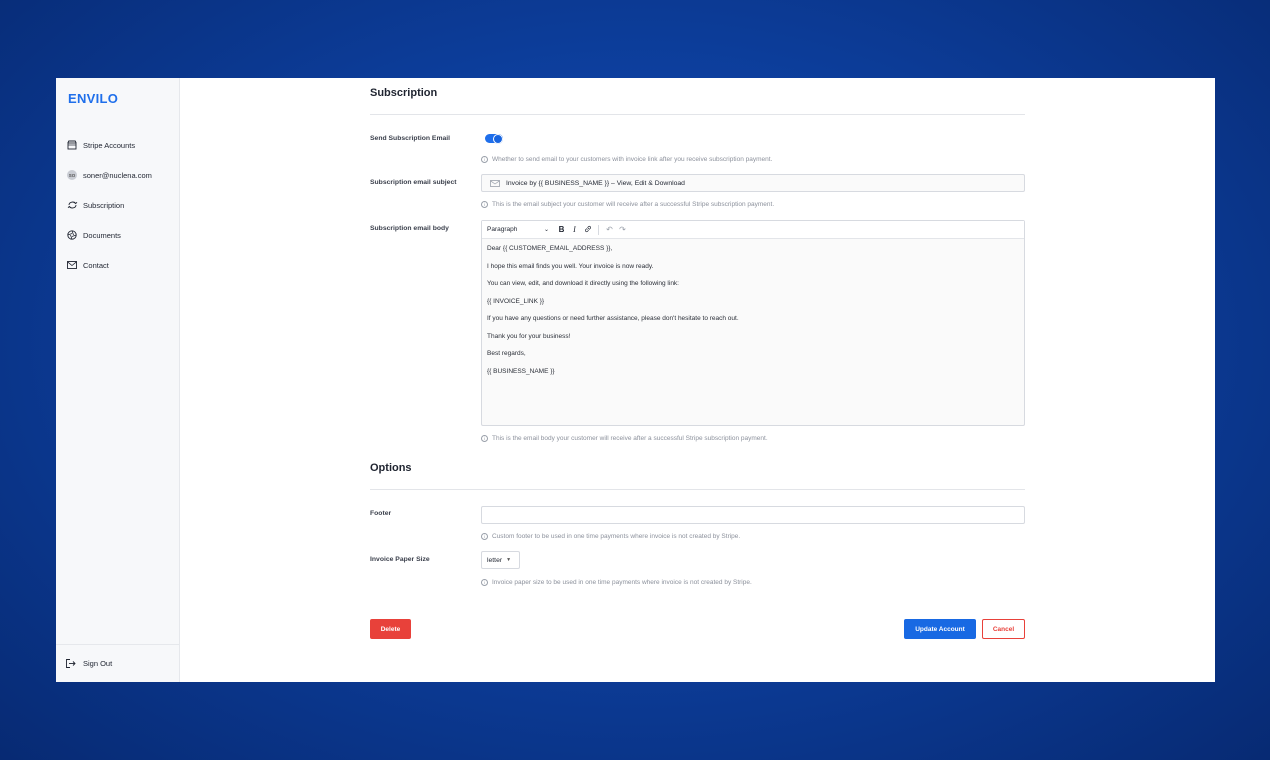  I want to click on delete-button: Delete, so click(390, 629).